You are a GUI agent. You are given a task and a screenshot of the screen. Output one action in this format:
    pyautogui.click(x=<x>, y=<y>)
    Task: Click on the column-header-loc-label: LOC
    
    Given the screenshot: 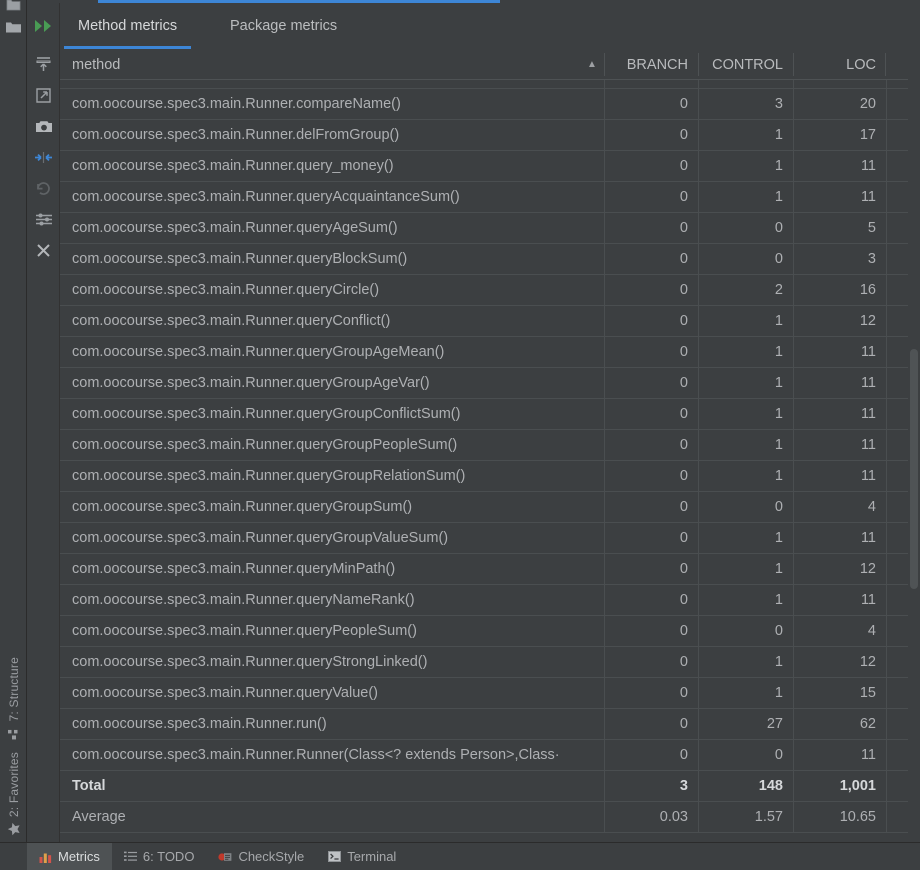 What is the action you would take?
    pyautogui.click(x=861, y=64)
    